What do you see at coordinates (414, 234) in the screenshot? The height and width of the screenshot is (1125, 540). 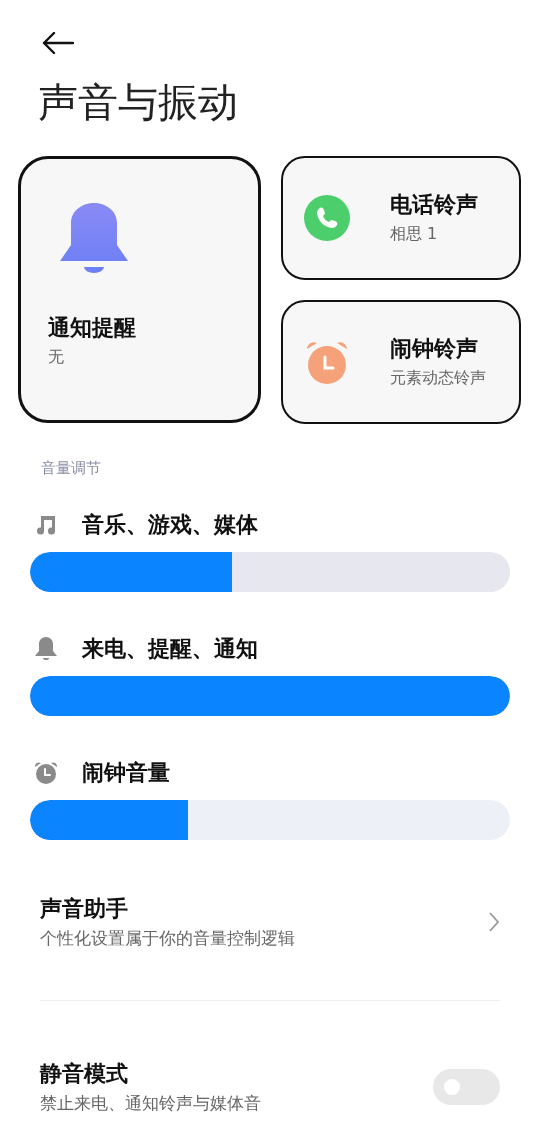 I see `card-subtitle: 相思 1` at bounding box center [414, 234].